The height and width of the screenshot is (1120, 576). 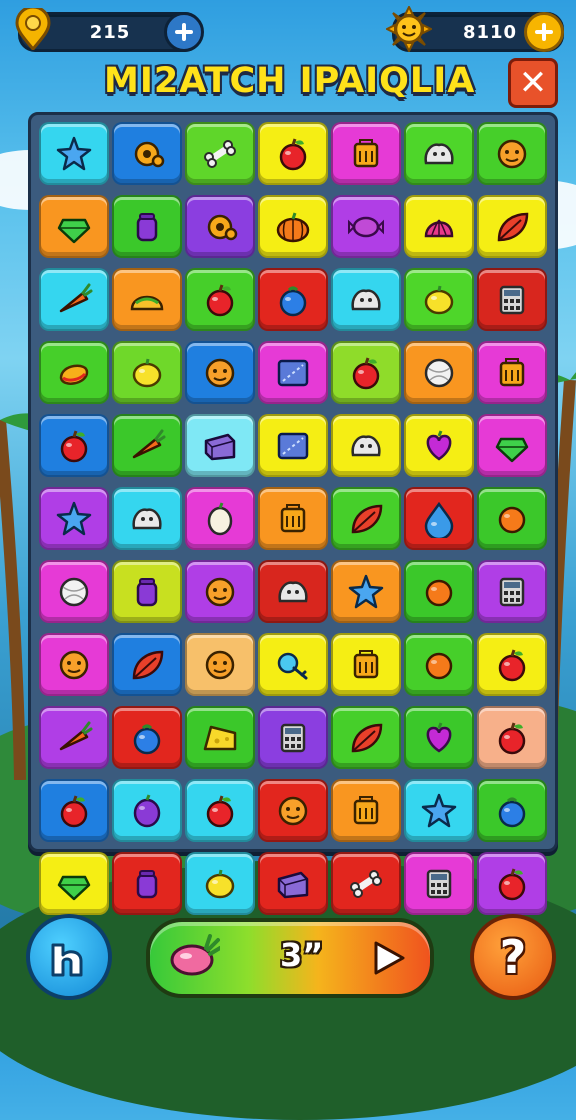 I want to click on close-icon: ✕, so click(x=533, y=83).